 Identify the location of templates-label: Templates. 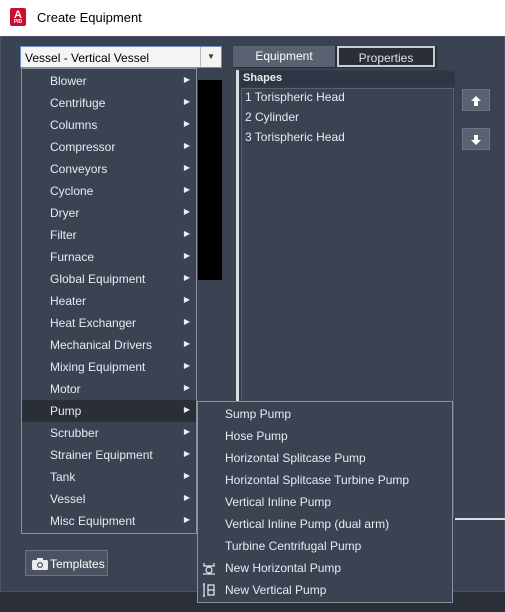
(77, 564).